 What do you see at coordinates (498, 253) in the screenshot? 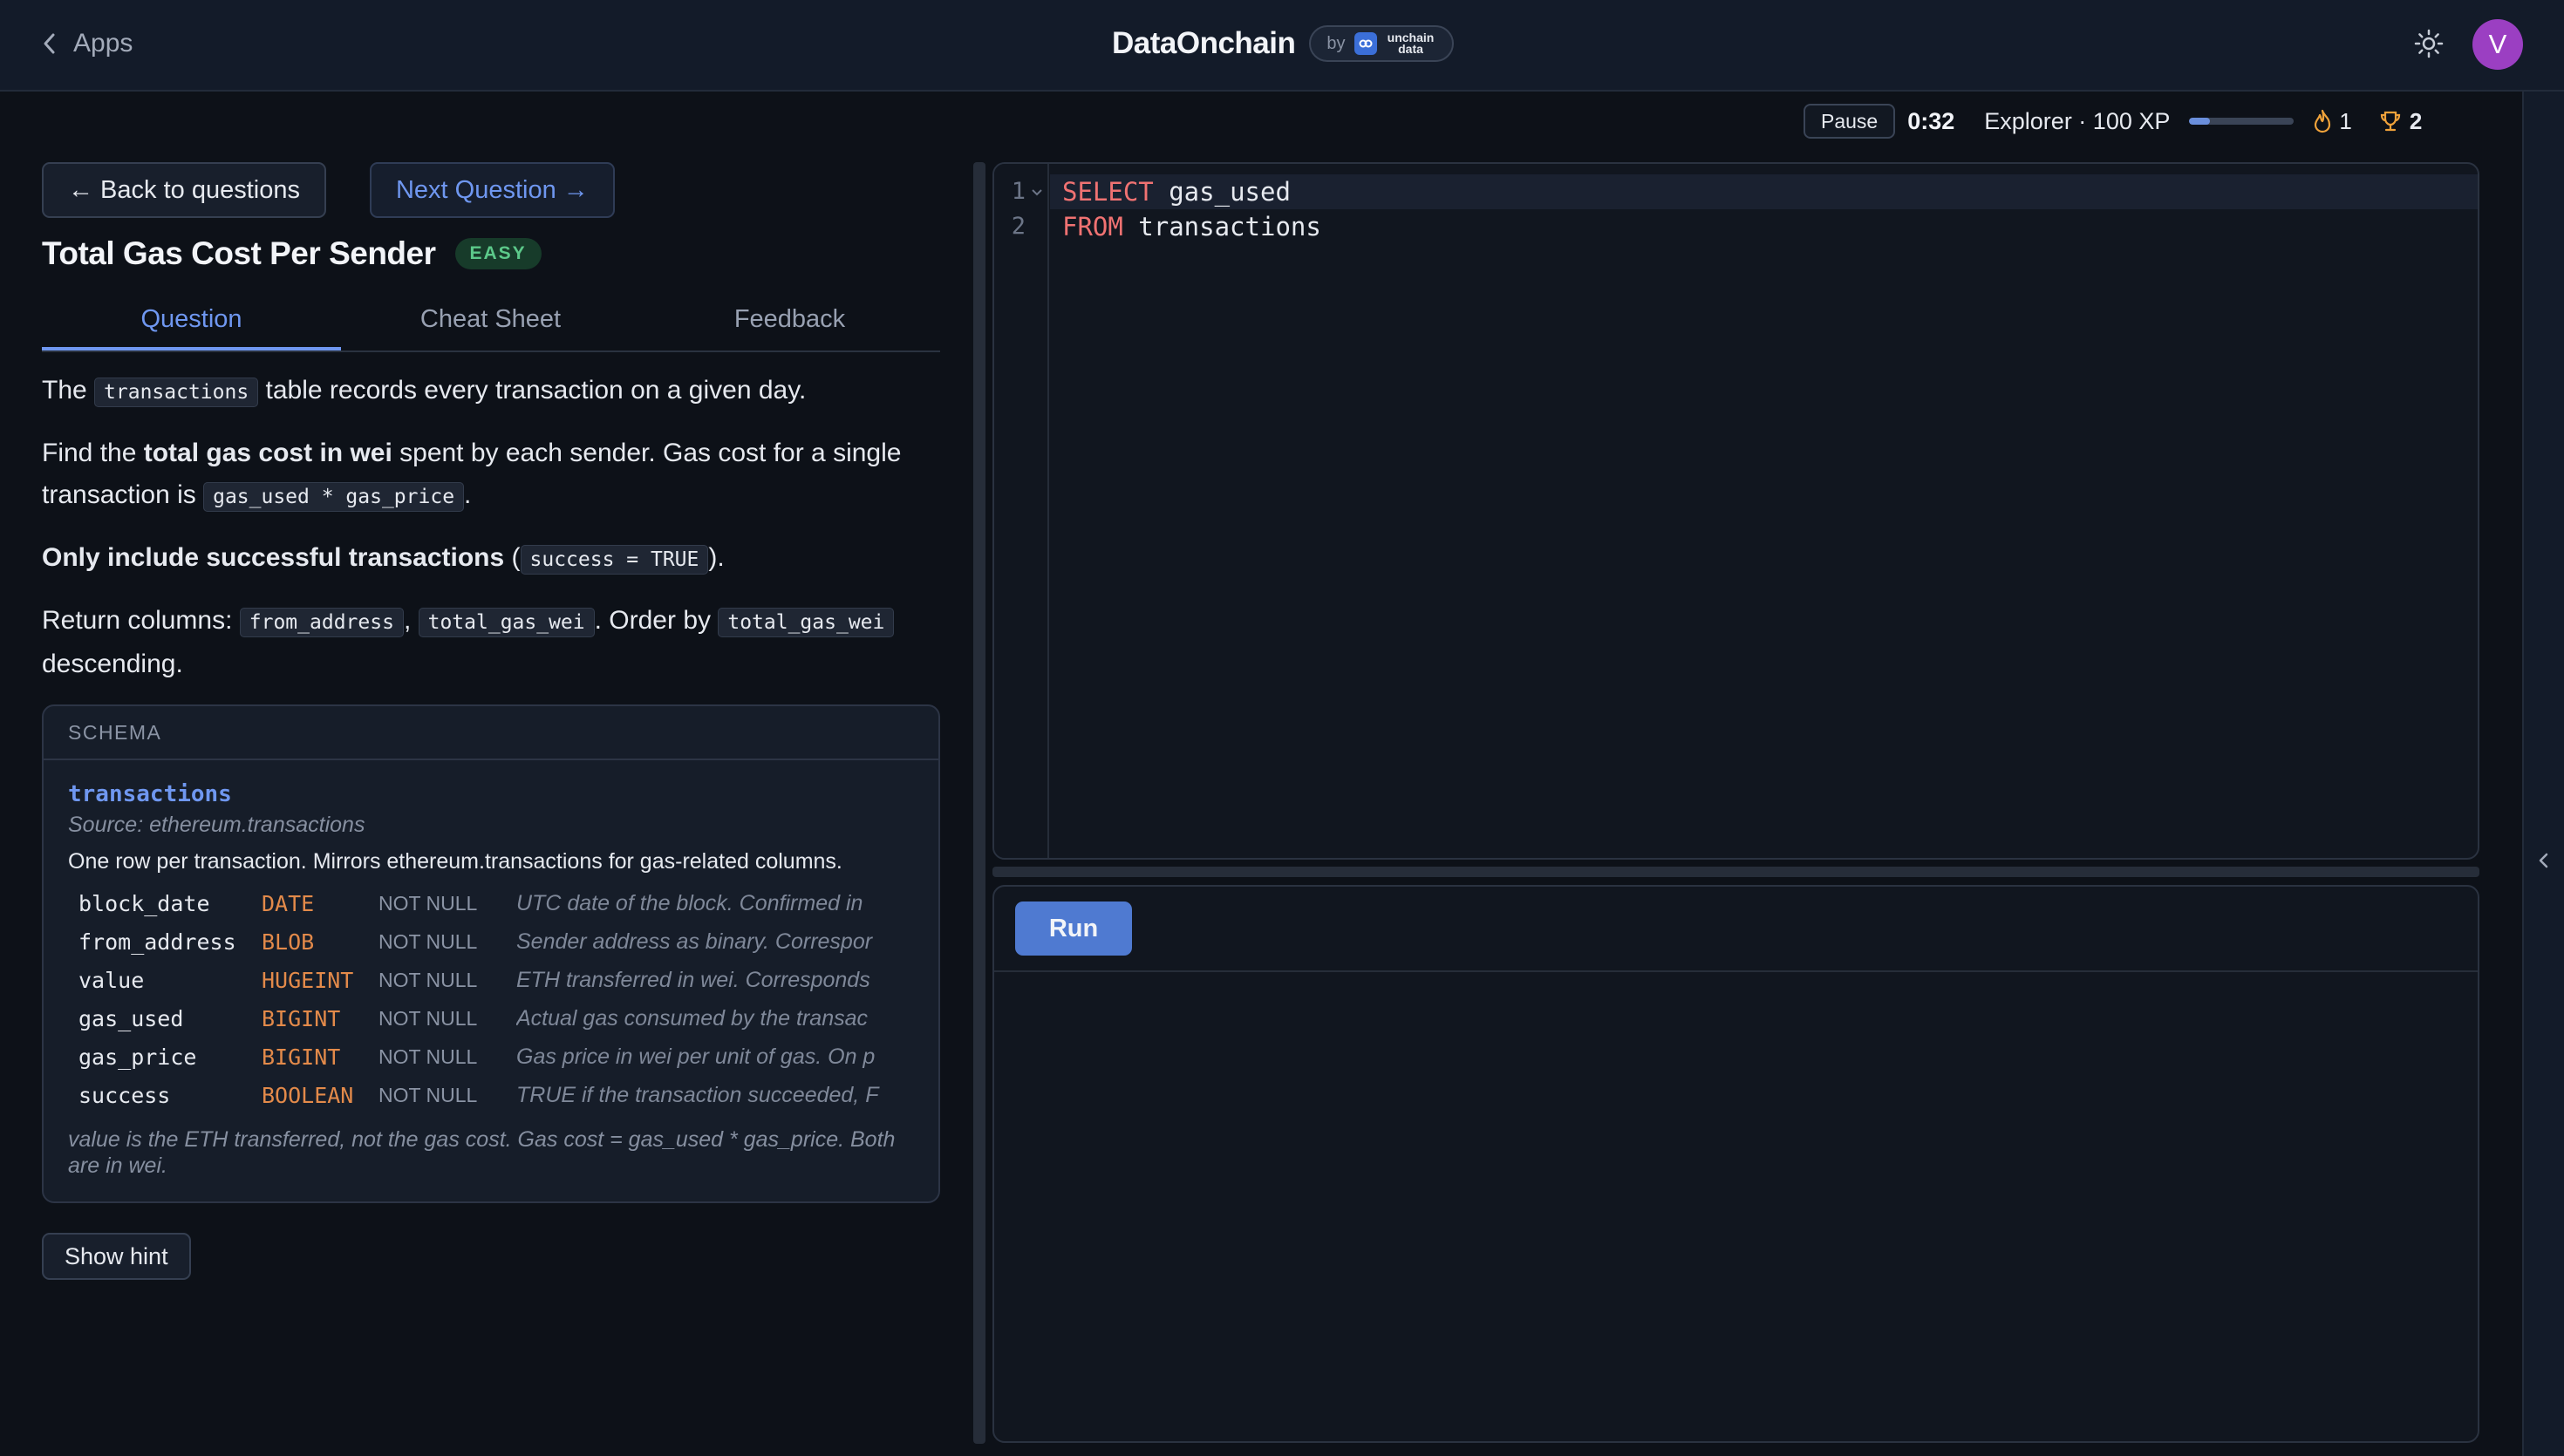
I see `difficulty-badge: EASY` at bounding box center [498, 253].